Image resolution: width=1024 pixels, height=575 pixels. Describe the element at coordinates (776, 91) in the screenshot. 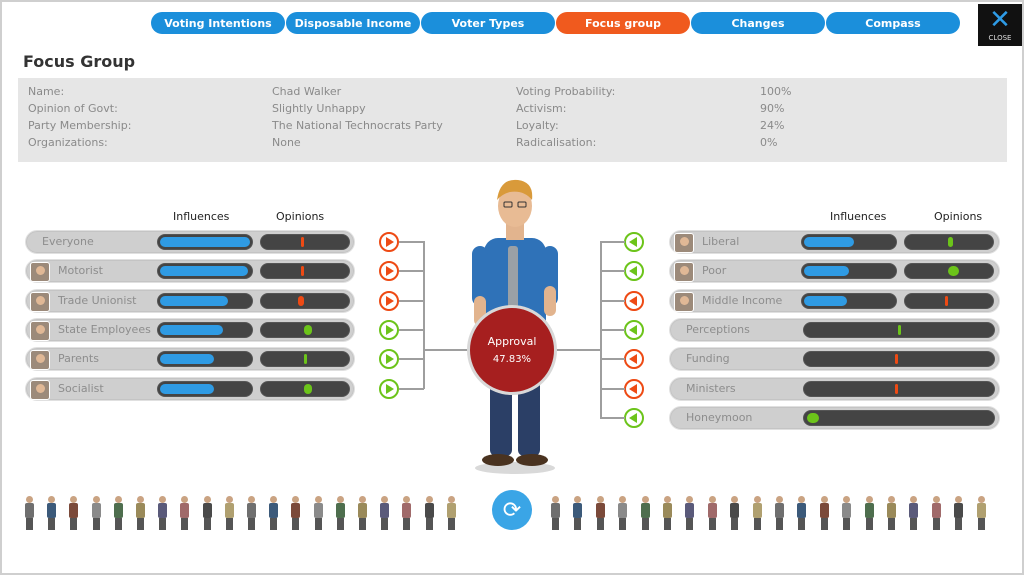

I see `voting-probability-value: 100%` at that location.